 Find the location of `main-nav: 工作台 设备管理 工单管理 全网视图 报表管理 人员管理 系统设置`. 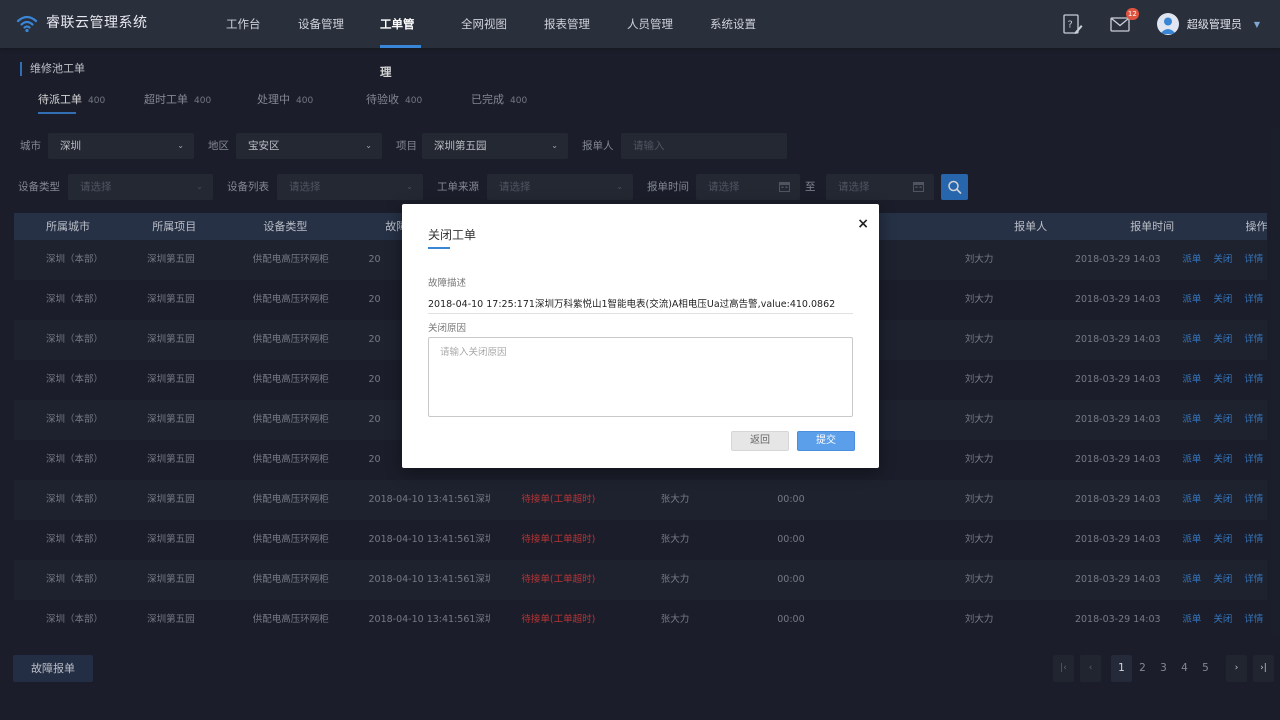

main-nav: 工作台 设备管理 工单管理 全网视图 报表管理 人员管理 系统设置 is located at coordinates (501, 39).